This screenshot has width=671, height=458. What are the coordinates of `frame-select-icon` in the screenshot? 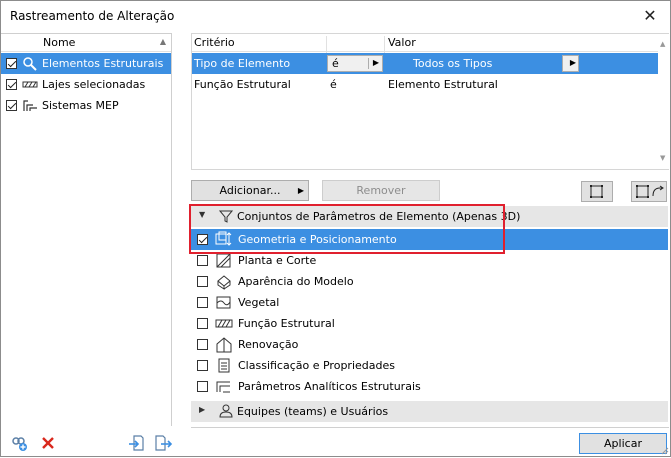 It's located at (596, 191).